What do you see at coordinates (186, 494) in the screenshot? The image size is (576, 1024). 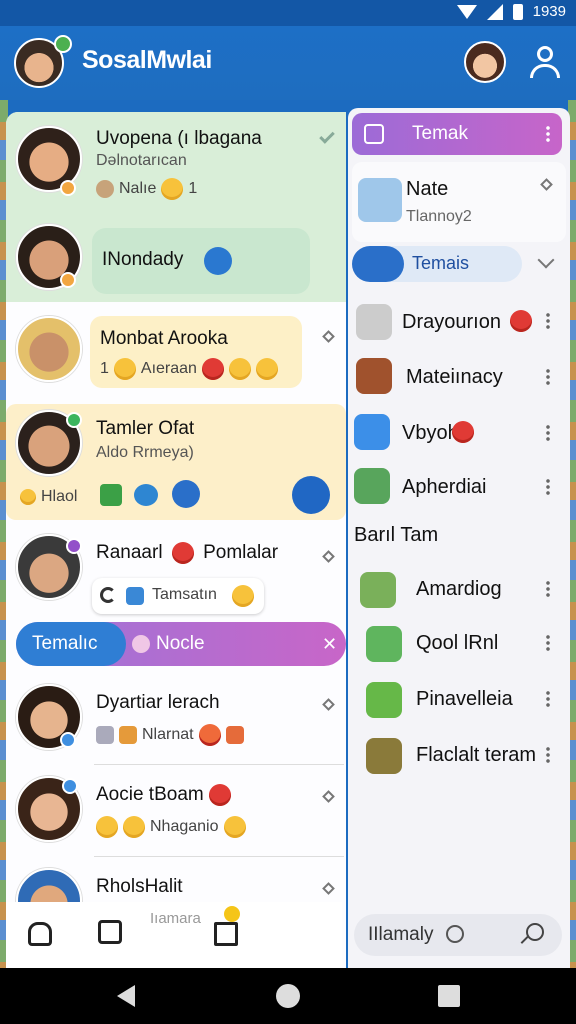 I see `group-icon` at bounding box center [186, 494].